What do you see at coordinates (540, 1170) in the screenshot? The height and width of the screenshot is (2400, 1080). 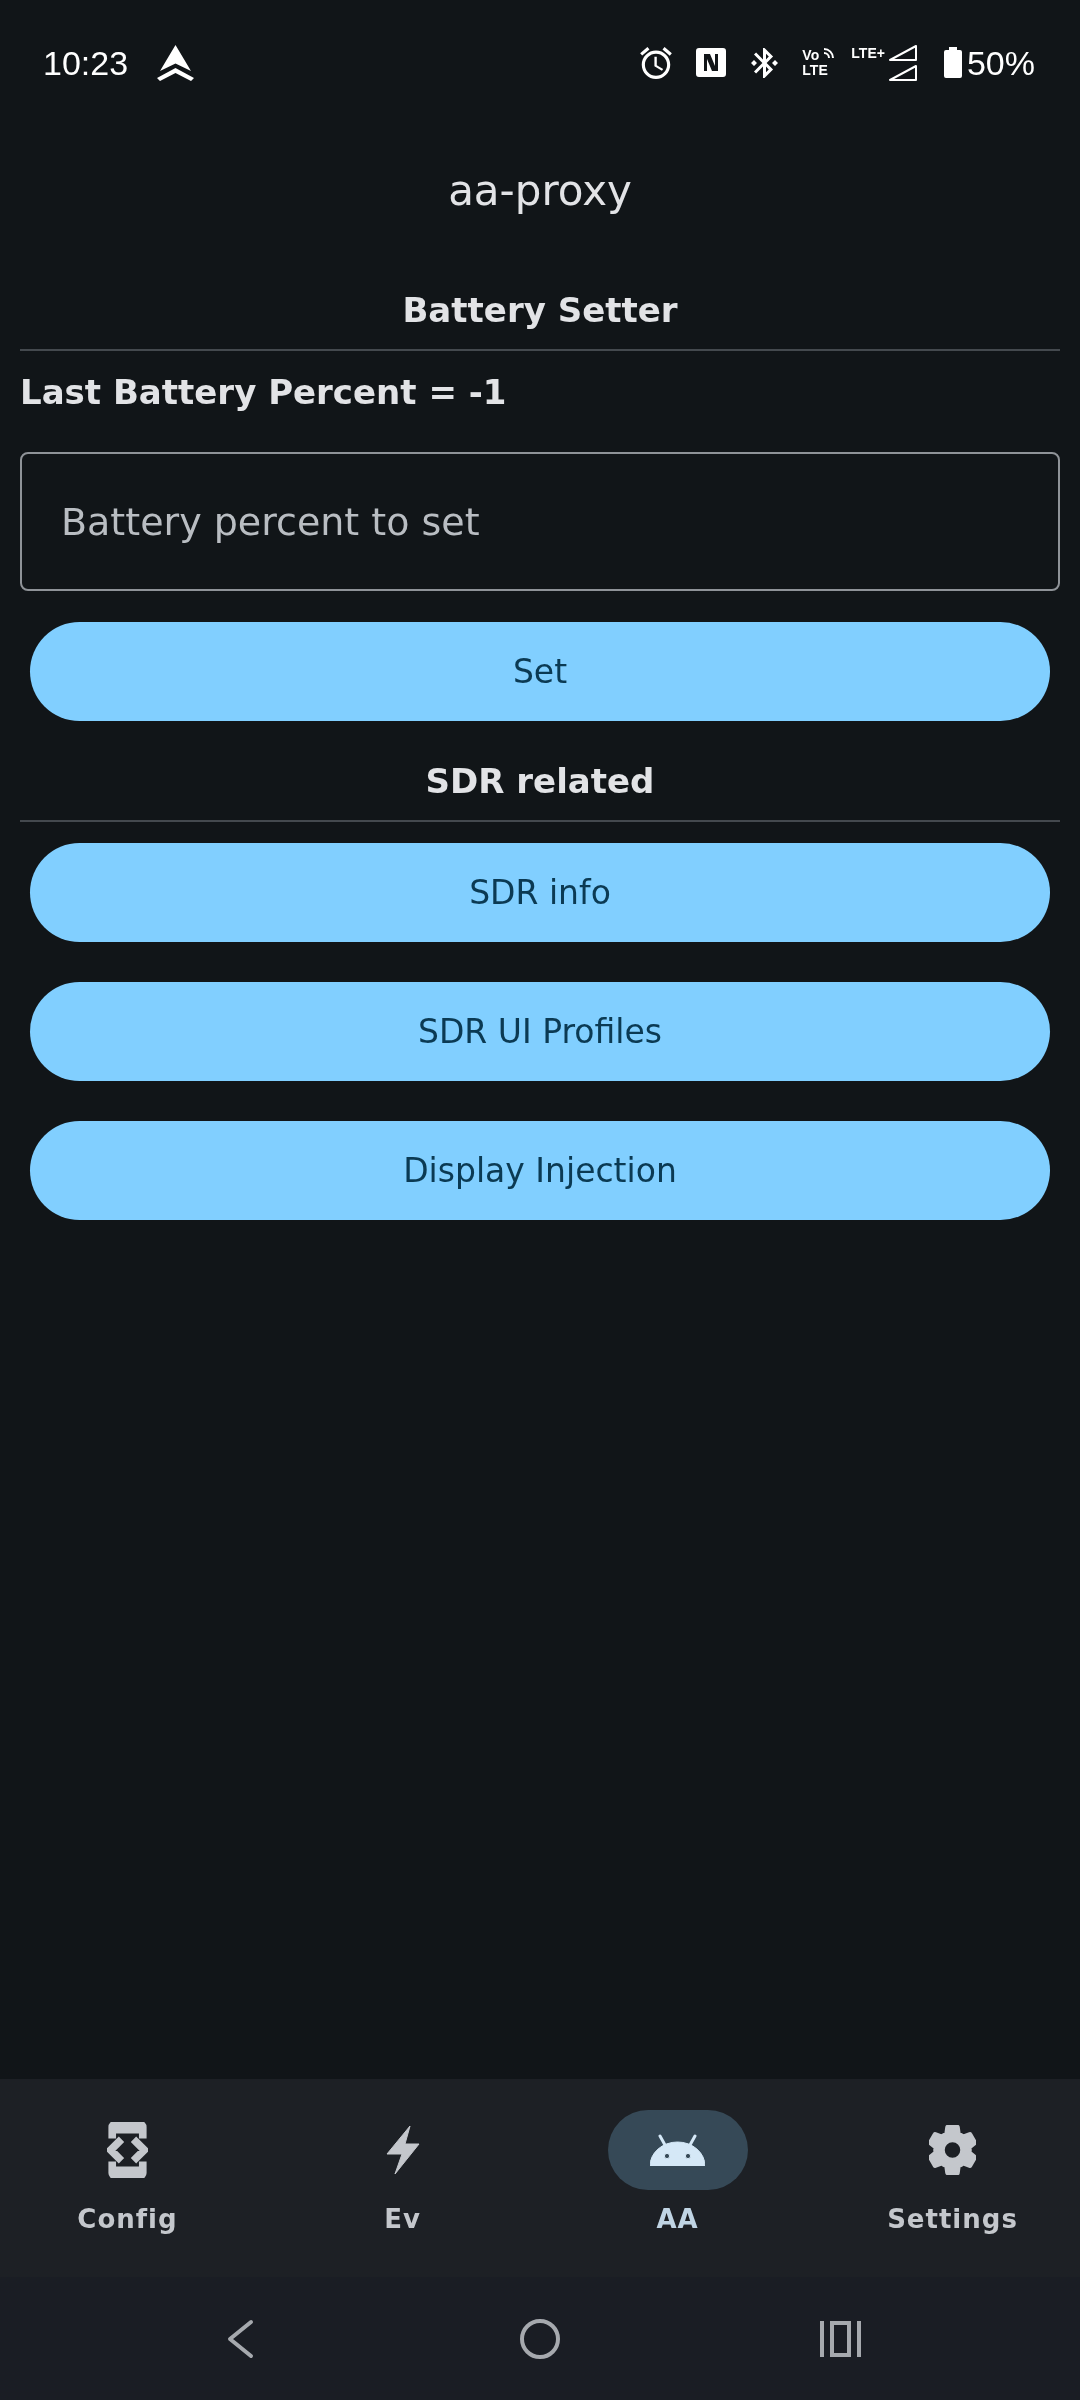 I see `action-button: Display Injection` at bounding box center [540, 1170].